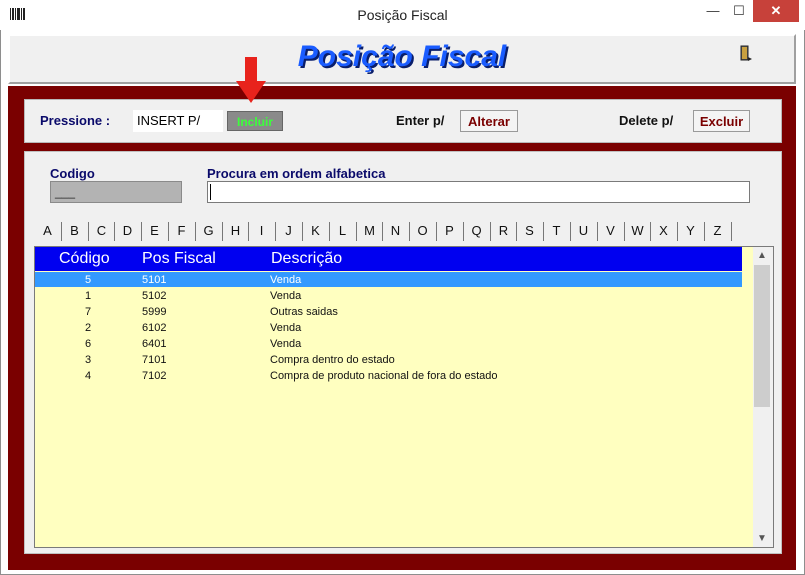 This screenshot has height=575, width=805. Describe the element at coordinates (762, 256) in the screenshot. I see `scroll-up-icon: ▲` at that location.